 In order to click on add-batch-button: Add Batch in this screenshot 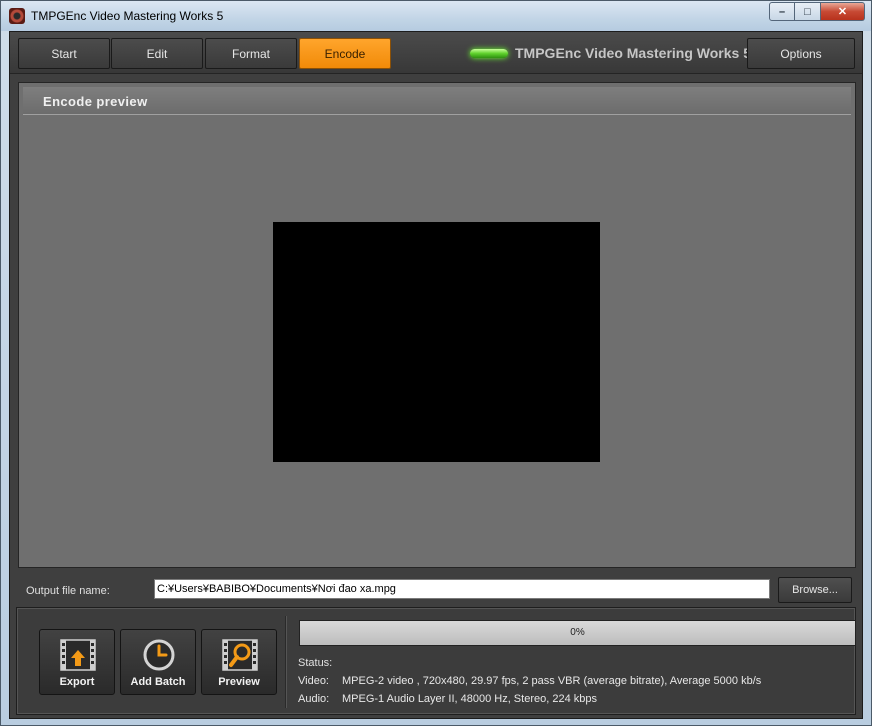, I will do `click(158, 662)`.